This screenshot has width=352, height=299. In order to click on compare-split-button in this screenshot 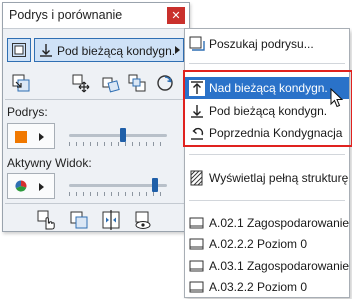, I will do `click(111, 220)`.